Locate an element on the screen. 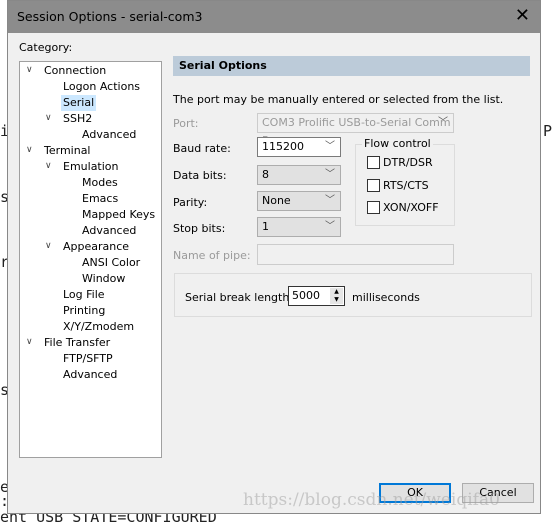 Image resolution: width=553 pixels, height=526 pixels. dialog-title: Session Options - serial-com3 is located at coordinates (110, 16).